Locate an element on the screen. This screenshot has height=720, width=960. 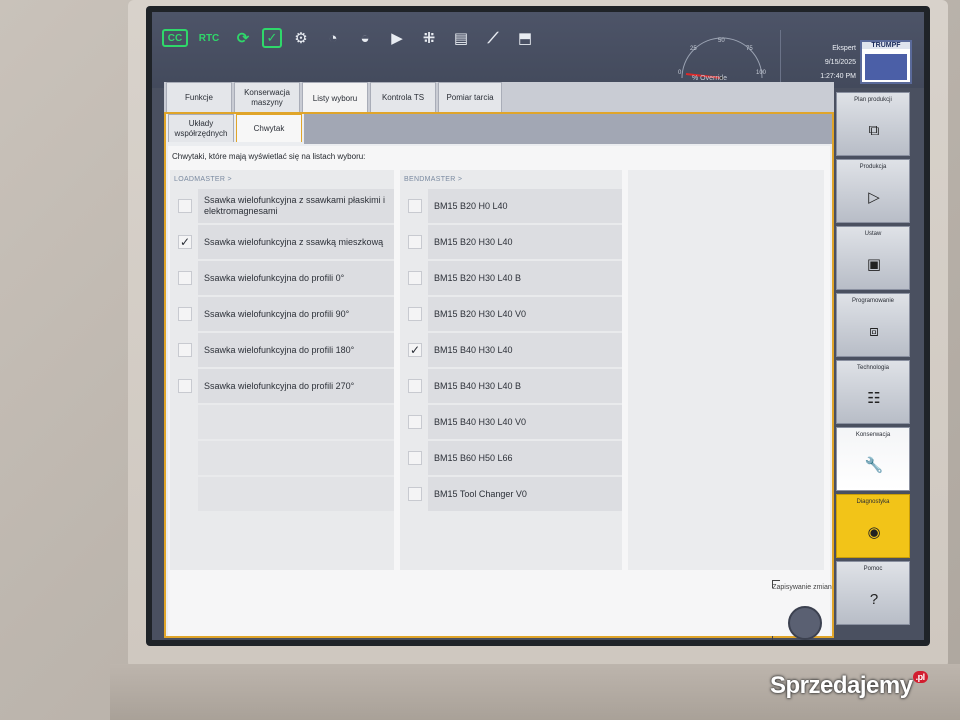
loadmaster-header: LOADMASTER > is located at coordinates (282, 179).